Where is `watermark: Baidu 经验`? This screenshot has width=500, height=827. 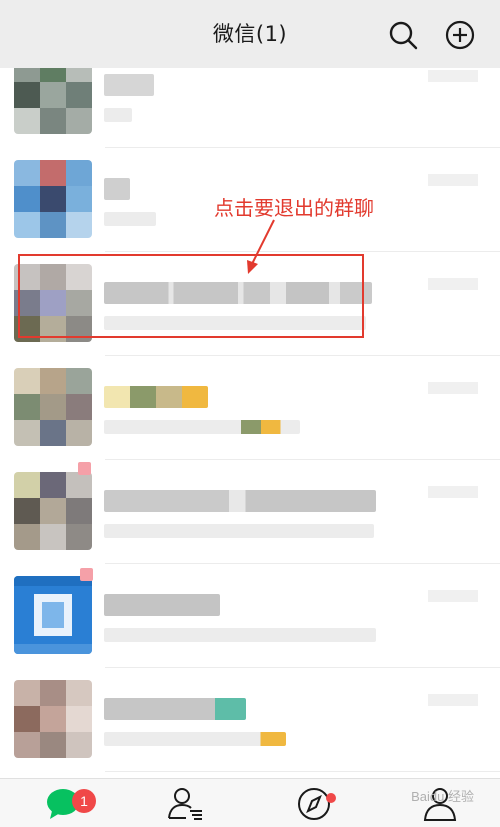
watermark: Baidu 经验 is located at coordinates (442, 796).